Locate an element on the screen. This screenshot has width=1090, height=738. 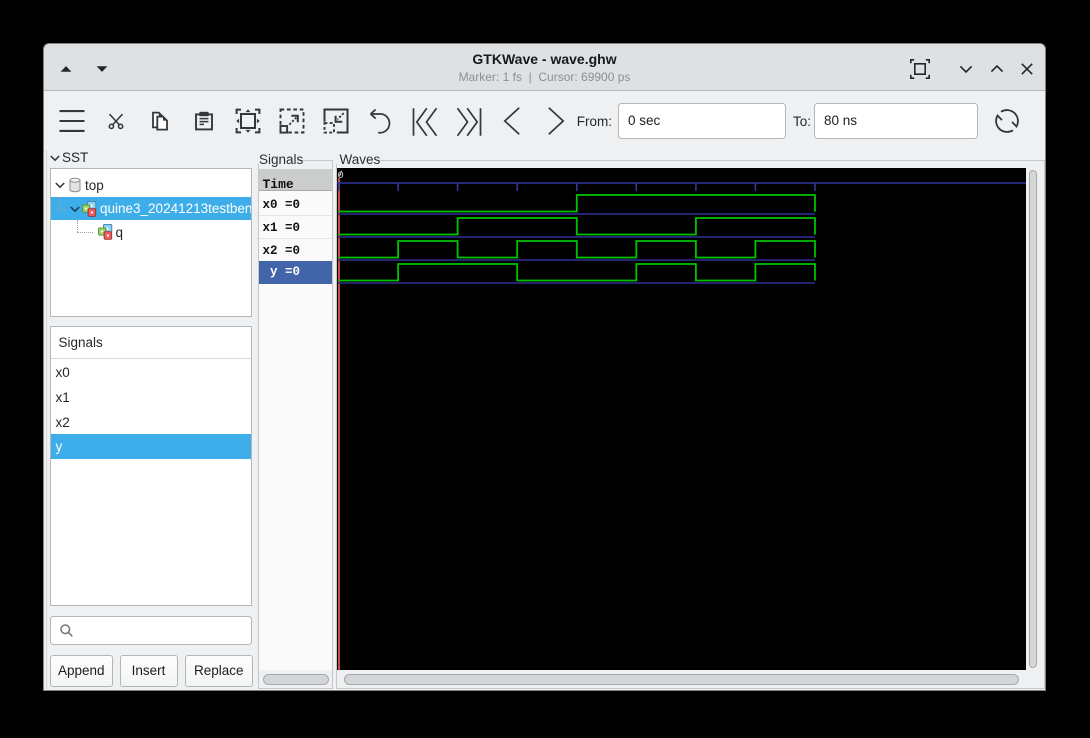
svg-text: 0 is located at coordinates (341, 176).